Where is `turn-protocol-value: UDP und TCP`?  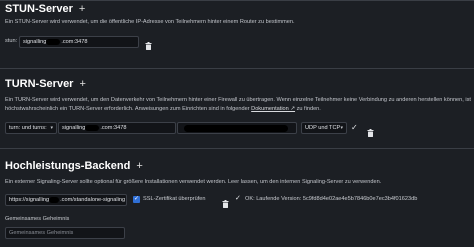 turn-protocol-value: UDP und TCP is located at coordinates (323, 128).